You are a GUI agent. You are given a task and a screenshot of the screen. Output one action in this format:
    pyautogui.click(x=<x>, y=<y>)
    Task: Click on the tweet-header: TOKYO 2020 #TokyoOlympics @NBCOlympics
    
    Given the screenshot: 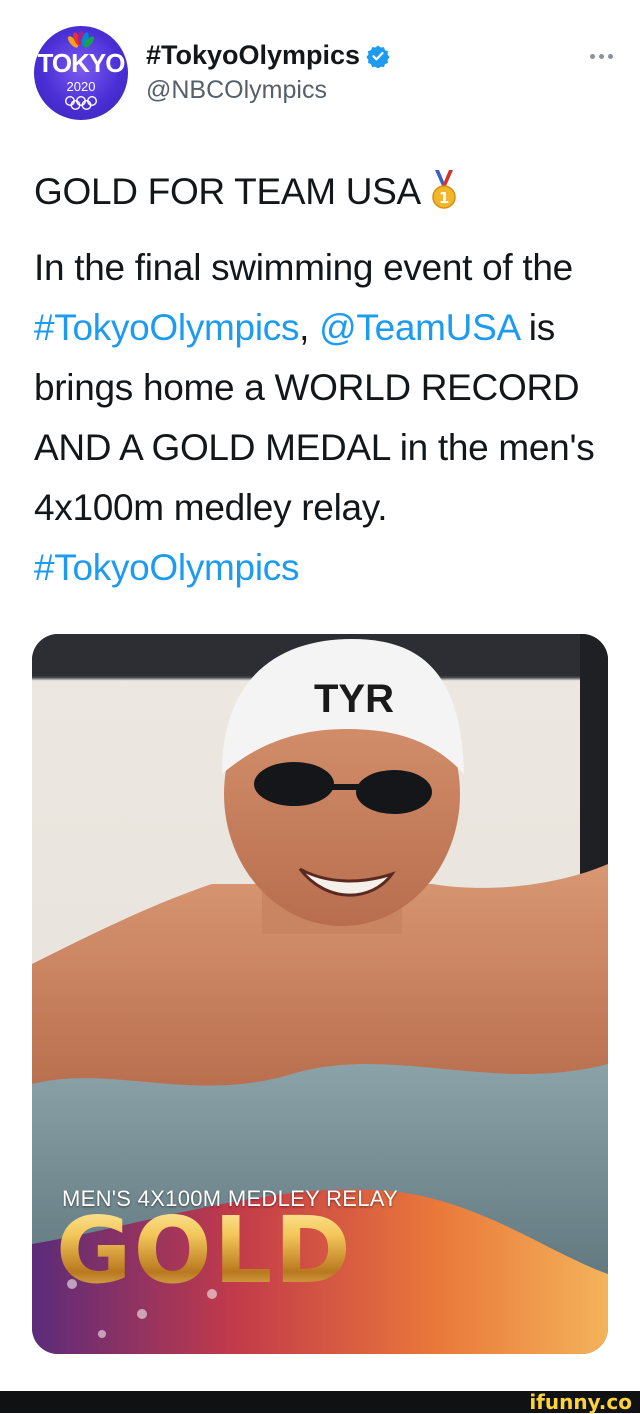 What is the action you would take?
    pyautogui.click(x=324, y=76)
    